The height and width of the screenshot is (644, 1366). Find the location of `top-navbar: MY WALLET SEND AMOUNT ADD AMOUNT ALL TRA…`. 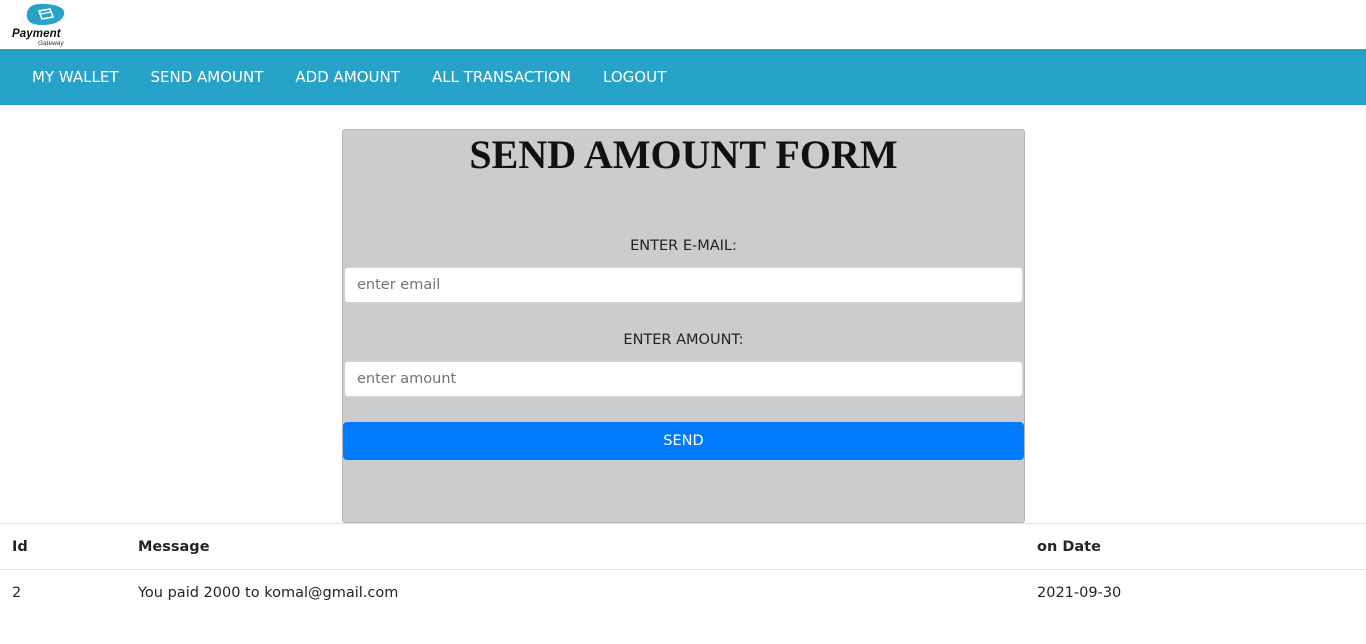

top-navbar: MY WALLET SEND AMOUNT ADD AMOUNT ALL TRA… is located at coordinates (683, 77).